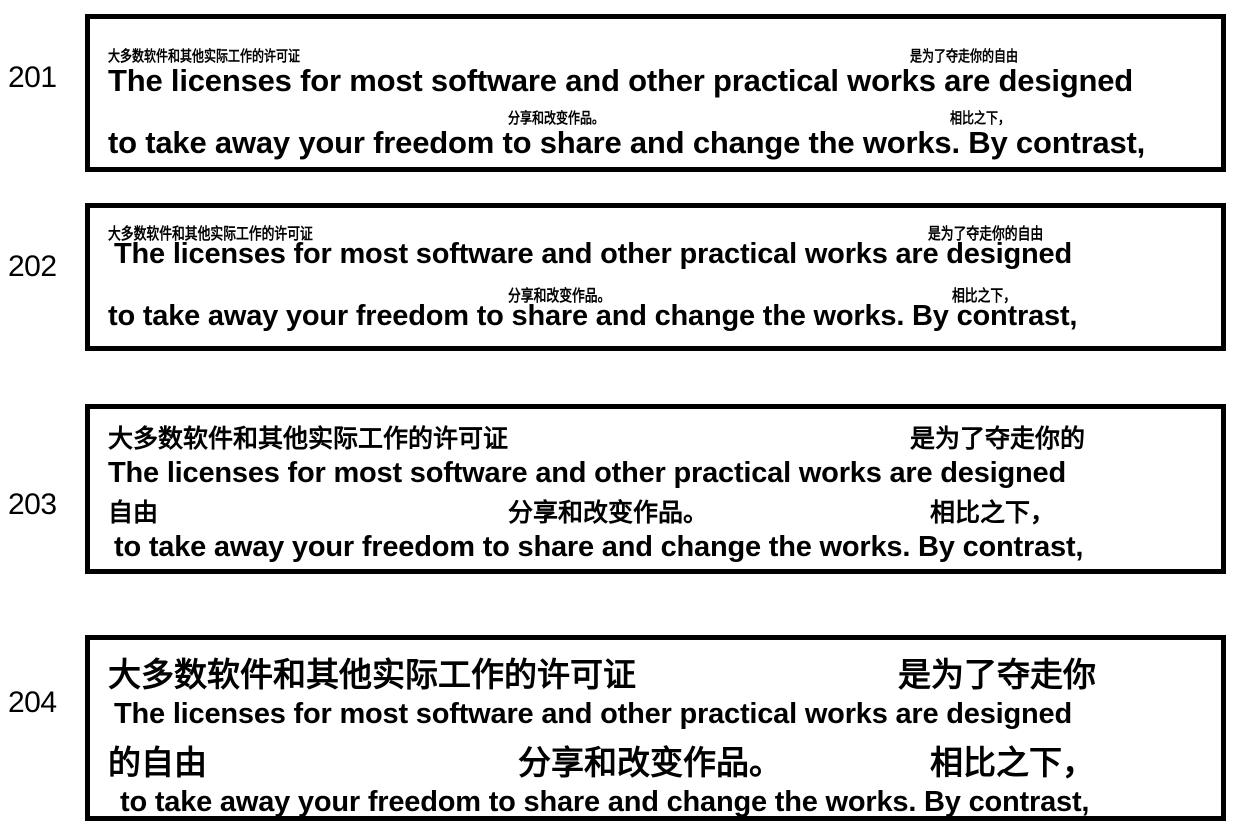  What do you see at coordinates (997, 674) in the screenshot?
I see `chinese-annotation-text: 是为了夺走你` at bounding box center [997, 674].